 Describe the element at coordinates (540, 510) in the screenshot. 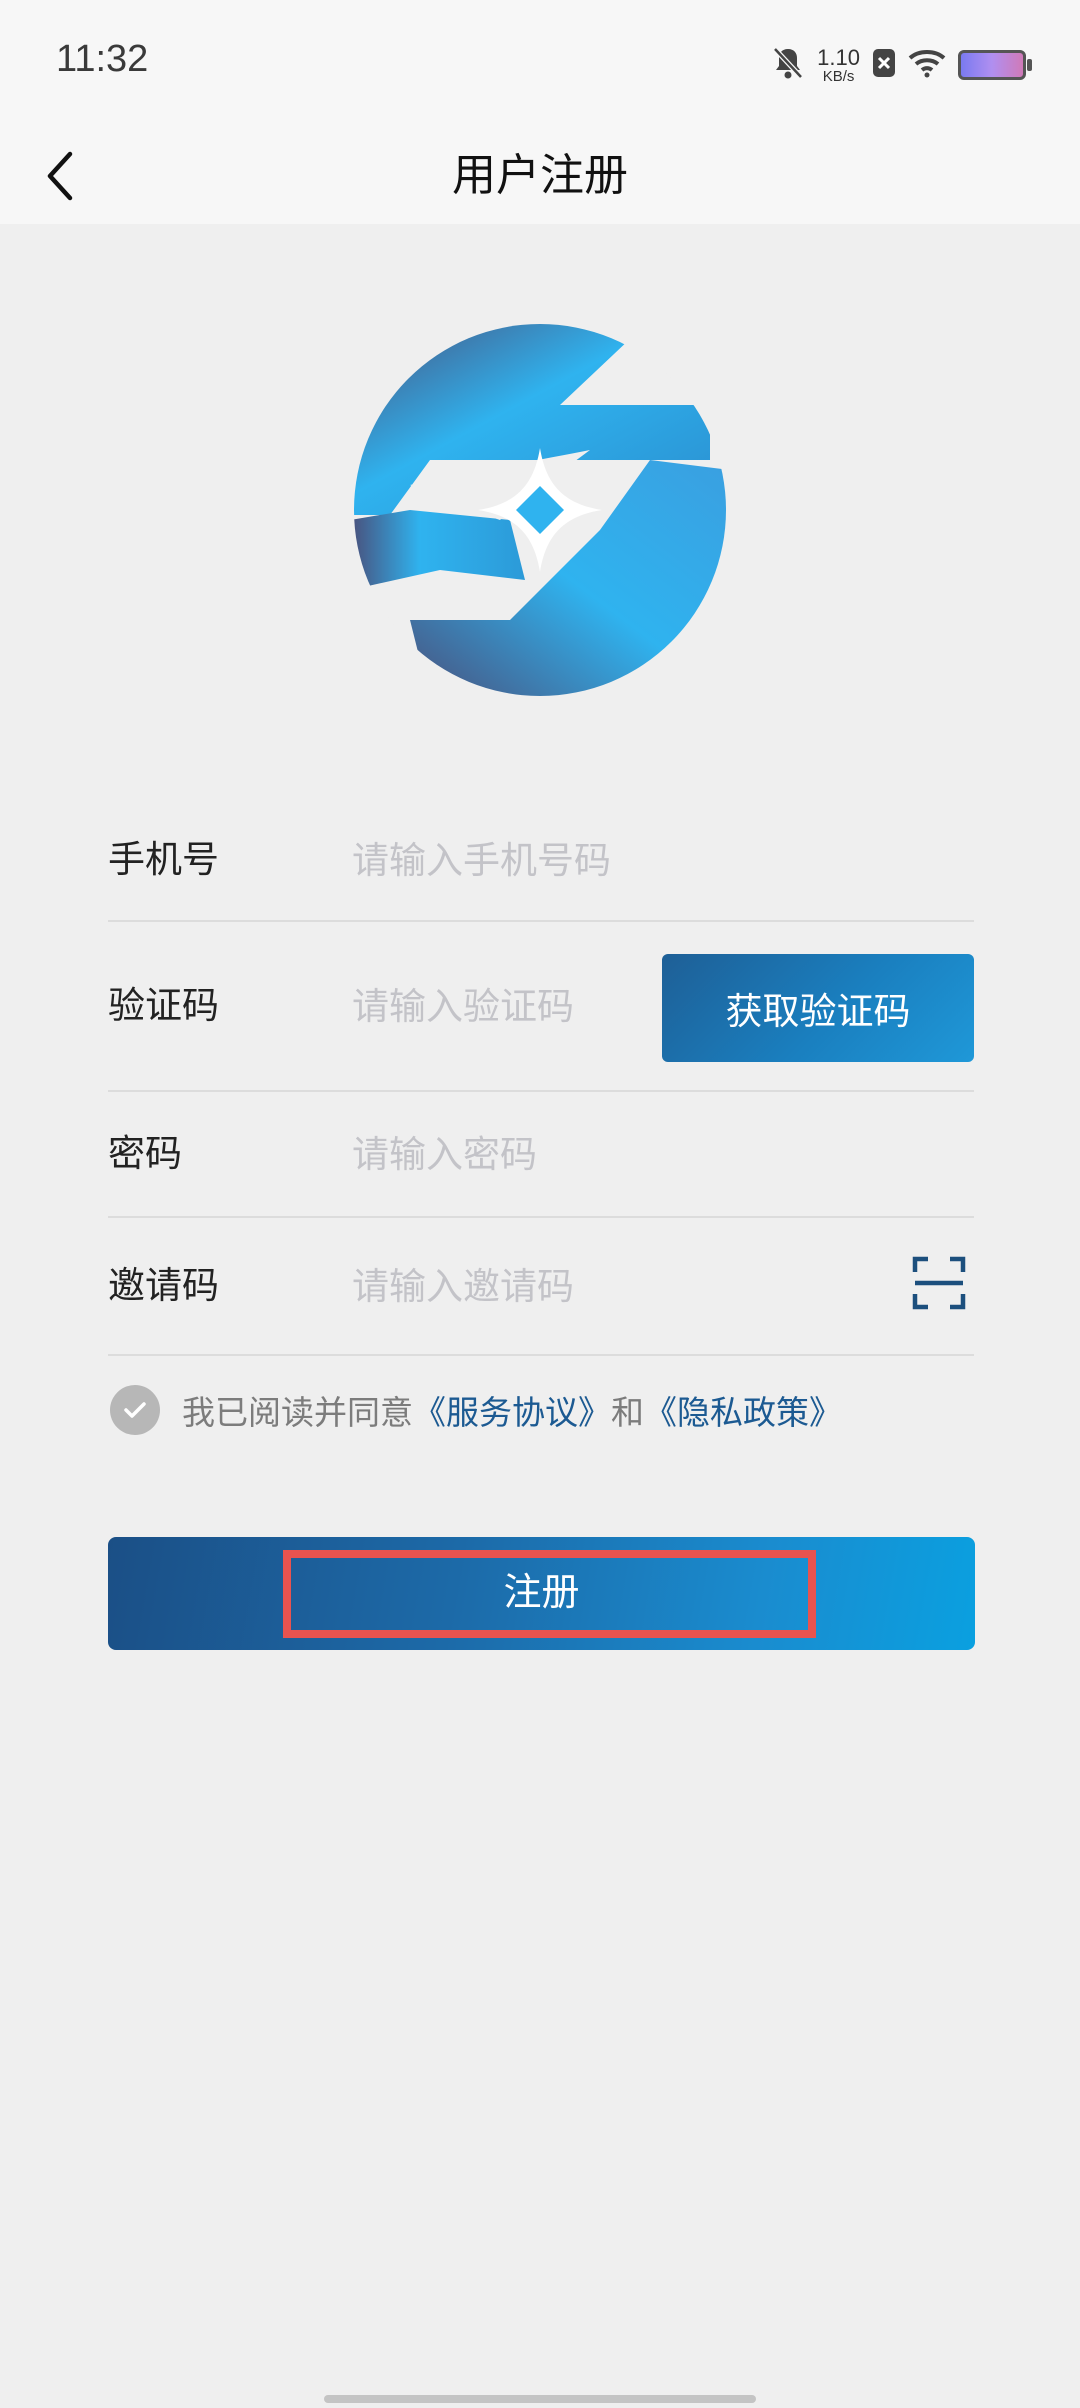

I see `app-logo` at that location.